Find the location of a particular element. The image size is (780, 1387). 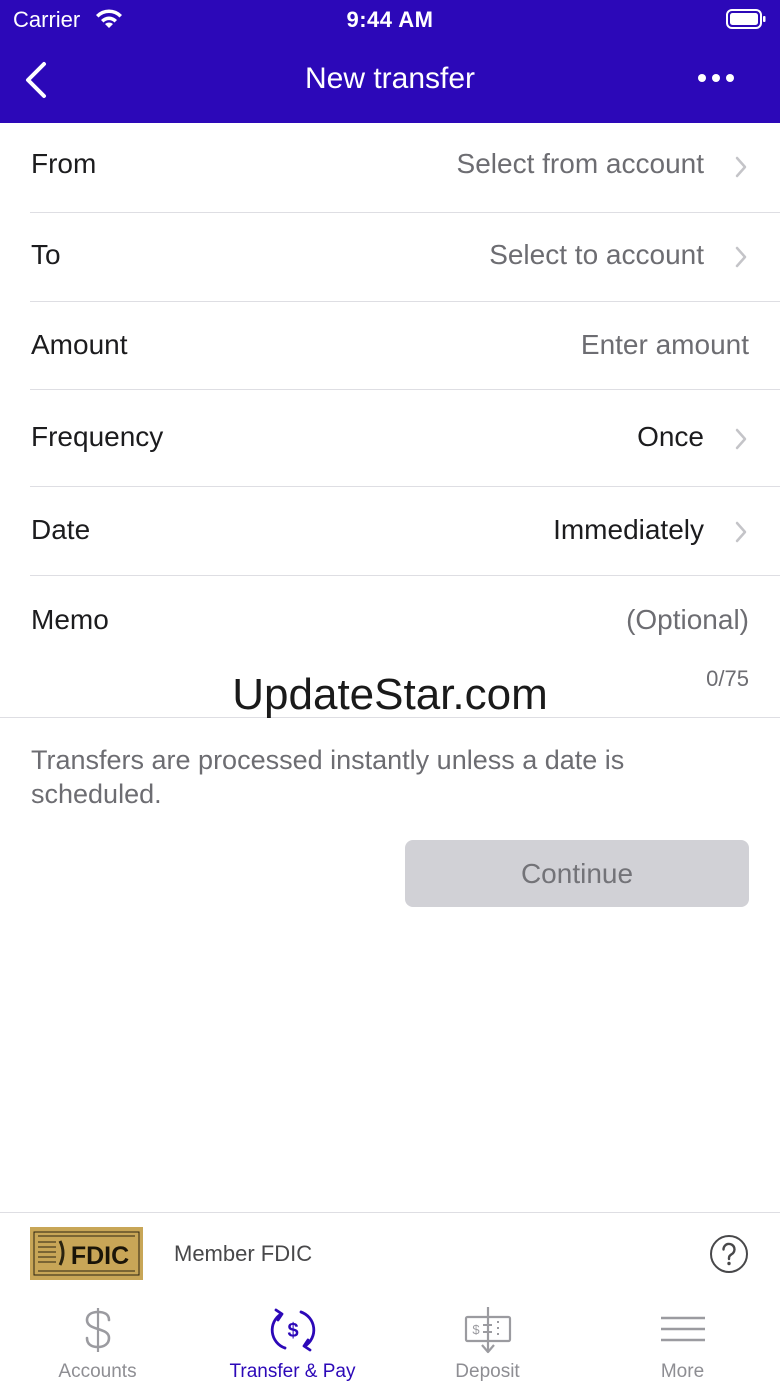

tab-accounts: Accounts is located at coordinates (97, 1341).